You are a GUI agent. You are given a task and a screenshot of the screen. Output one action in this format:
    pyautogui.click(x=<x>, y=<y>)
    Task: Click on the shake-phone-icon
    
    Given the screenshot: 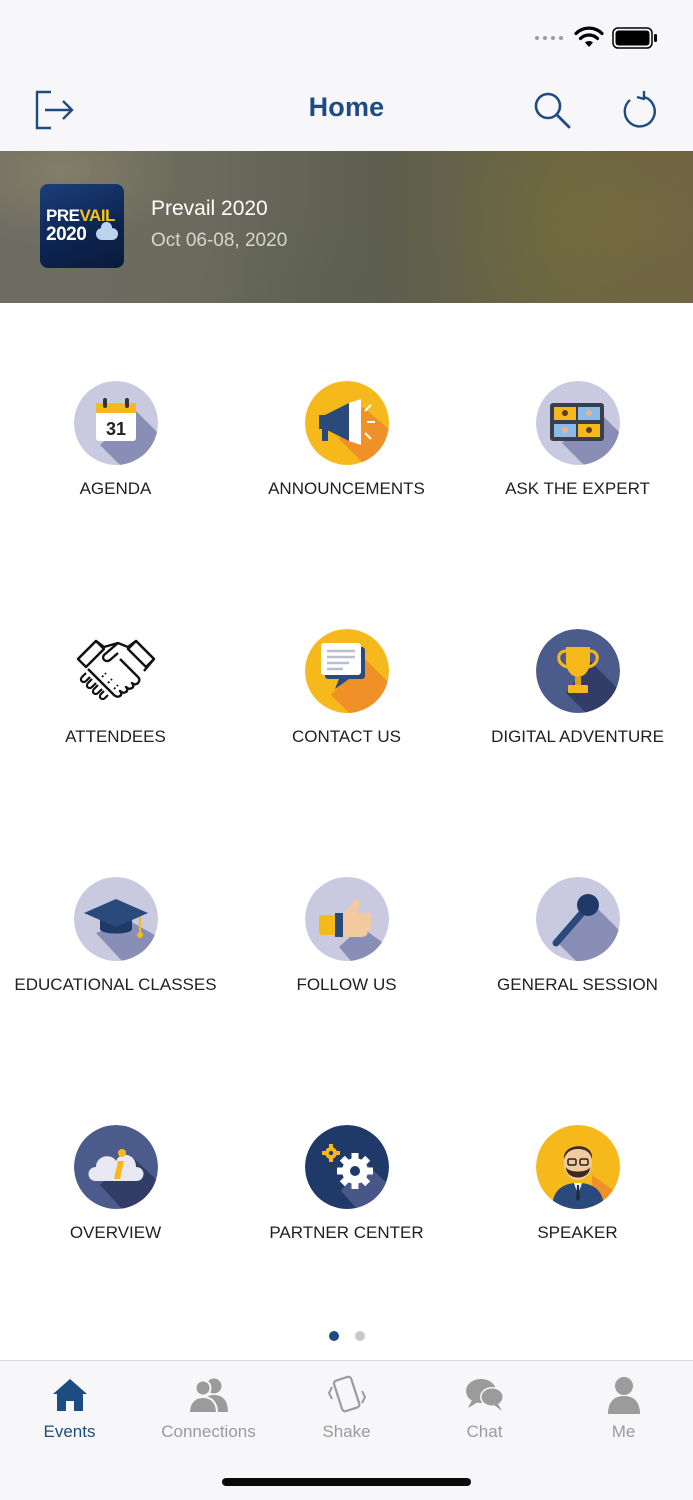 What is the action you would take?
    pyautogui.click(x=347, y=1395)
    